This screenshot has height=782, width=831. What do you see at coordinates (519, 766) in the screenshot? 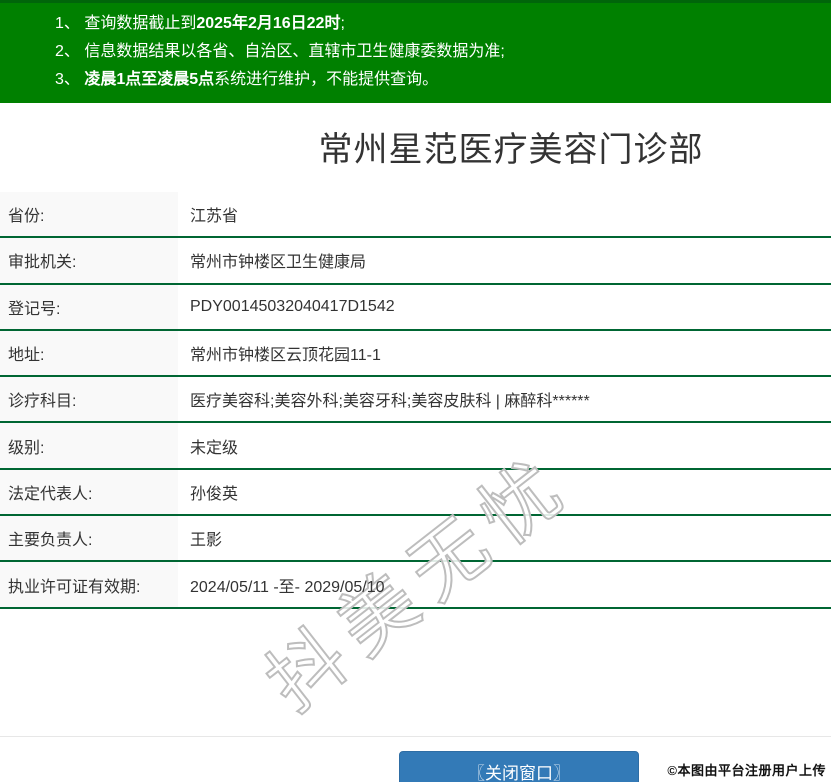
I see `close-window-button: 〖关闭窗口〗` at bounding box center [519, 766].